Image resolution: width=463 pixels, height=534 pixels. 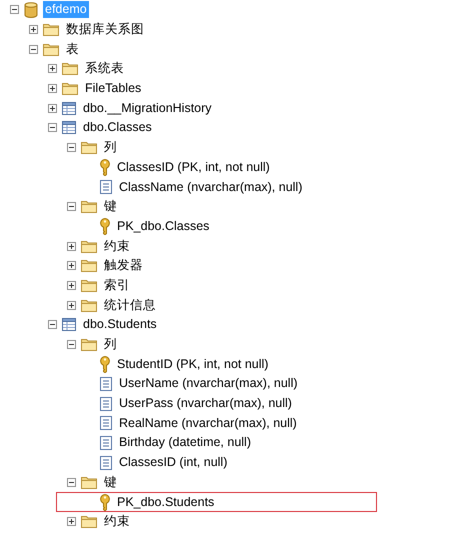 I want to click on tree-item: PK_dbo.Classes, so click(x=163, y=226).